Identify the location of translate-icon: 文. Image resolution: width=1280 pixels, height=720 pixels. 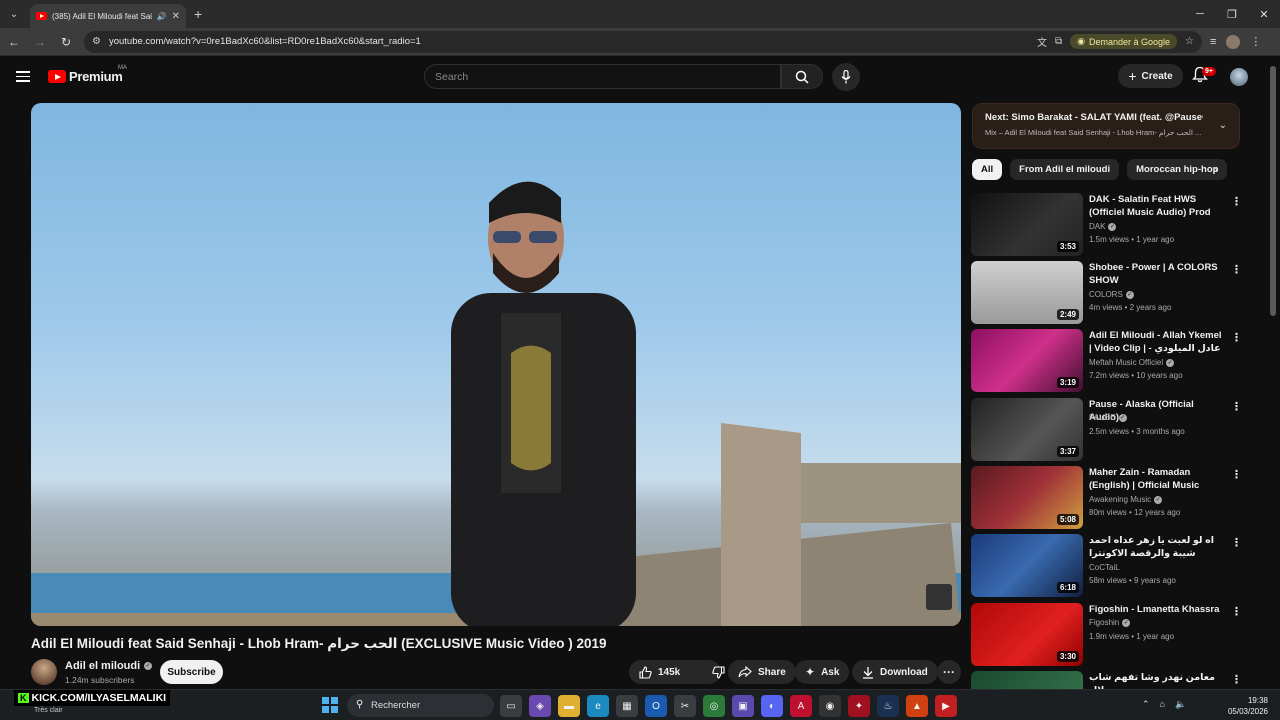
(1042, 41).